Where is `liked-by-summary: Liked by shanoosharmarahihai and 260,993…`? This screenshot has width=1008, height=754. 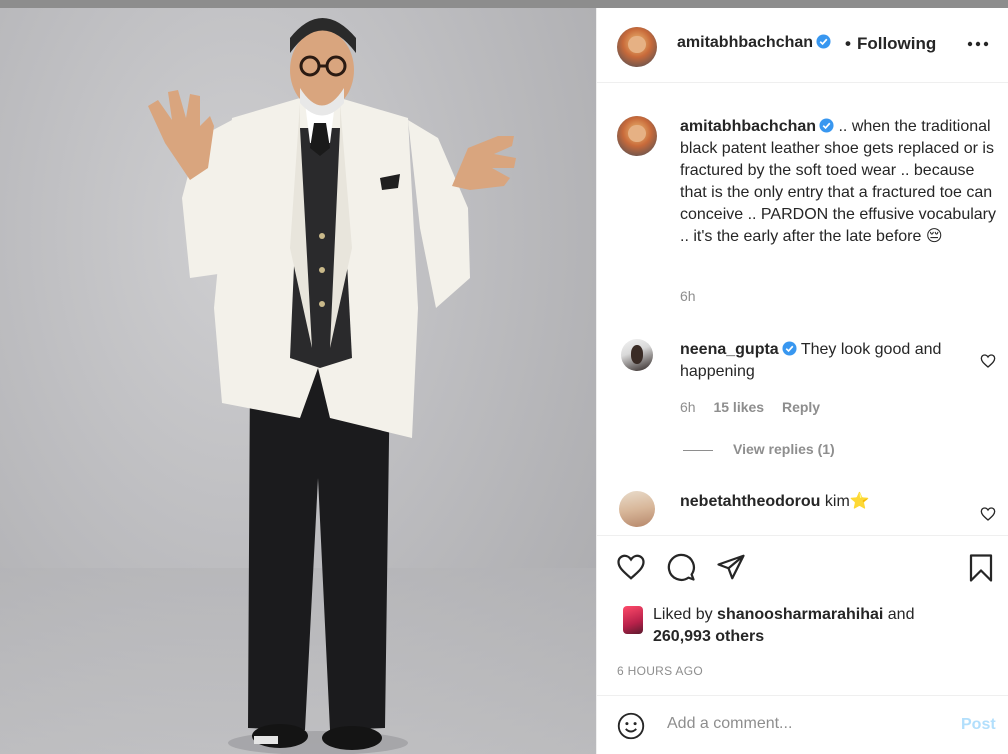
liked-by-summary: Liked by shanoosharmarahihai and 260,993… is located at coordinates (783, 626).